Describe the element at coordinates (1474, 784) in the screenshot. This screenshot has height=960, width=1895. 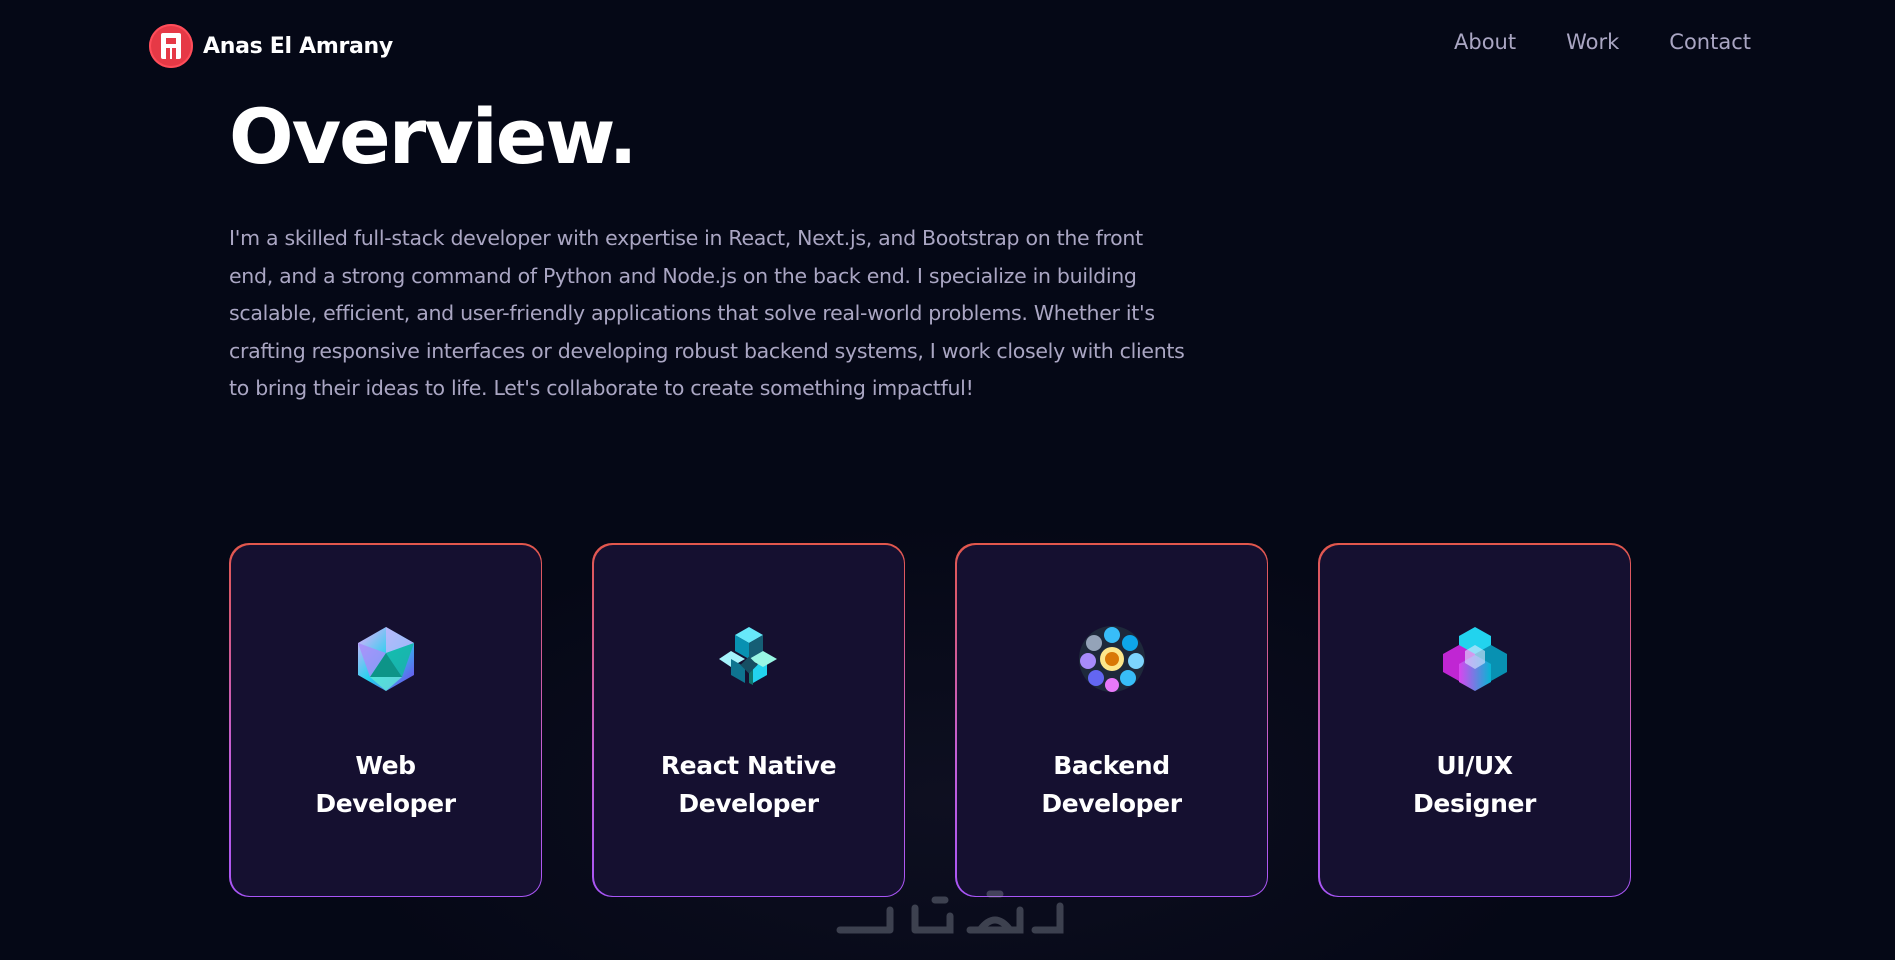
I see `service-title: UI/UX Designer` at that location.